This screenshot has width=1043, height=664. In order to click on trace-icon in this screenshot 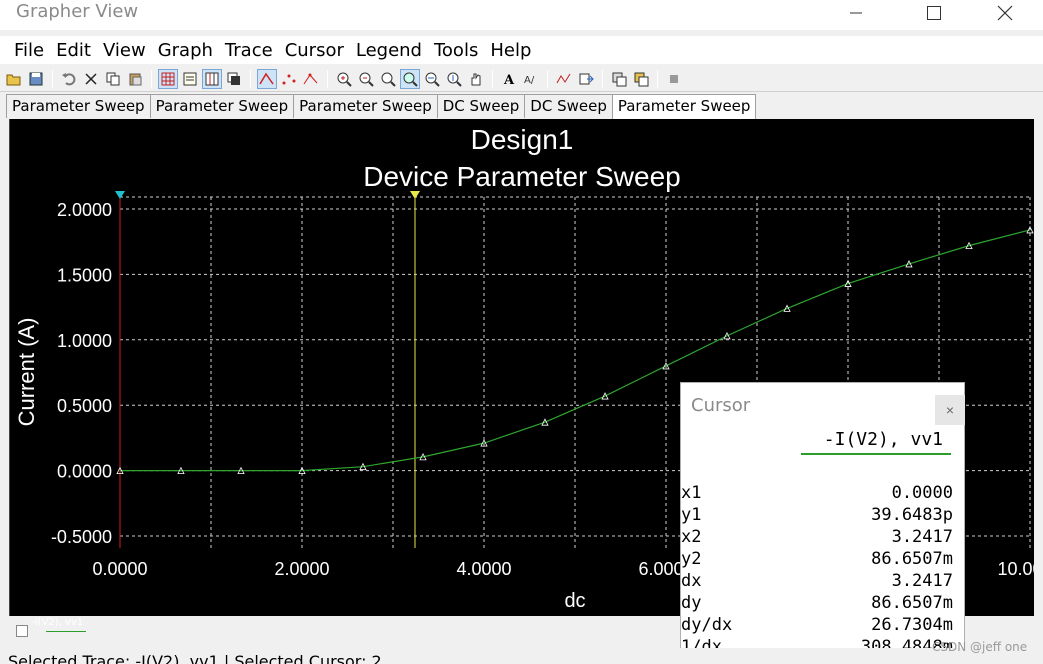, I will do `click(564, 79)`.